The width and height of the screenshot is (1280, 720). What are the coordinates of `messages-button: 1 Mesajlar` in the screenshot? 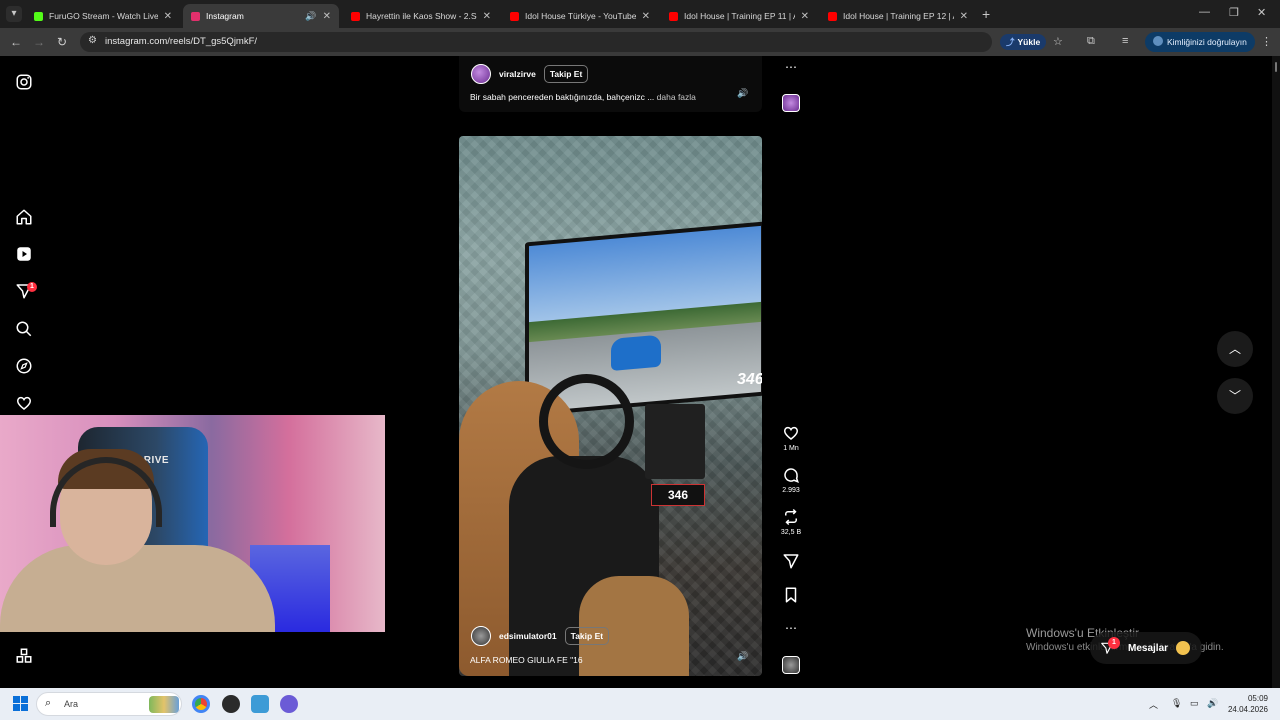 It's located at (1146, 648).